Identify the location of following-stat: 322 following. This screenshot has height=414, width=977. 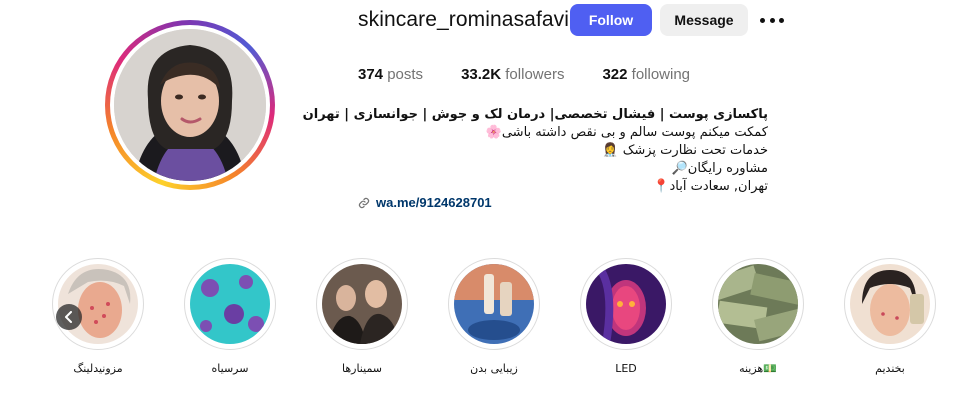
(646, 74).